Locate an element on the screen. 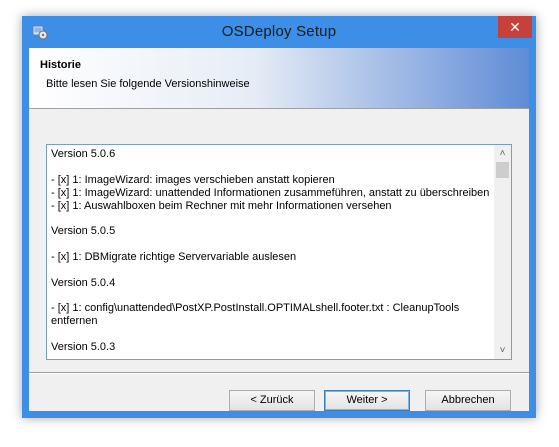  scroll-down-button: ˅ is located at coordinates (502, 350).